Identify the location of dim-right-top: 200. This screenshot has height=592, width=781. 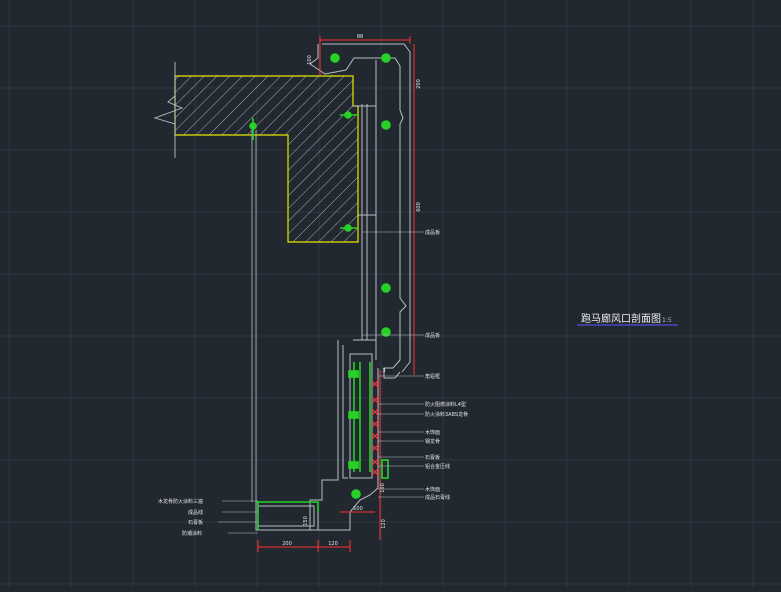
(419, 84).